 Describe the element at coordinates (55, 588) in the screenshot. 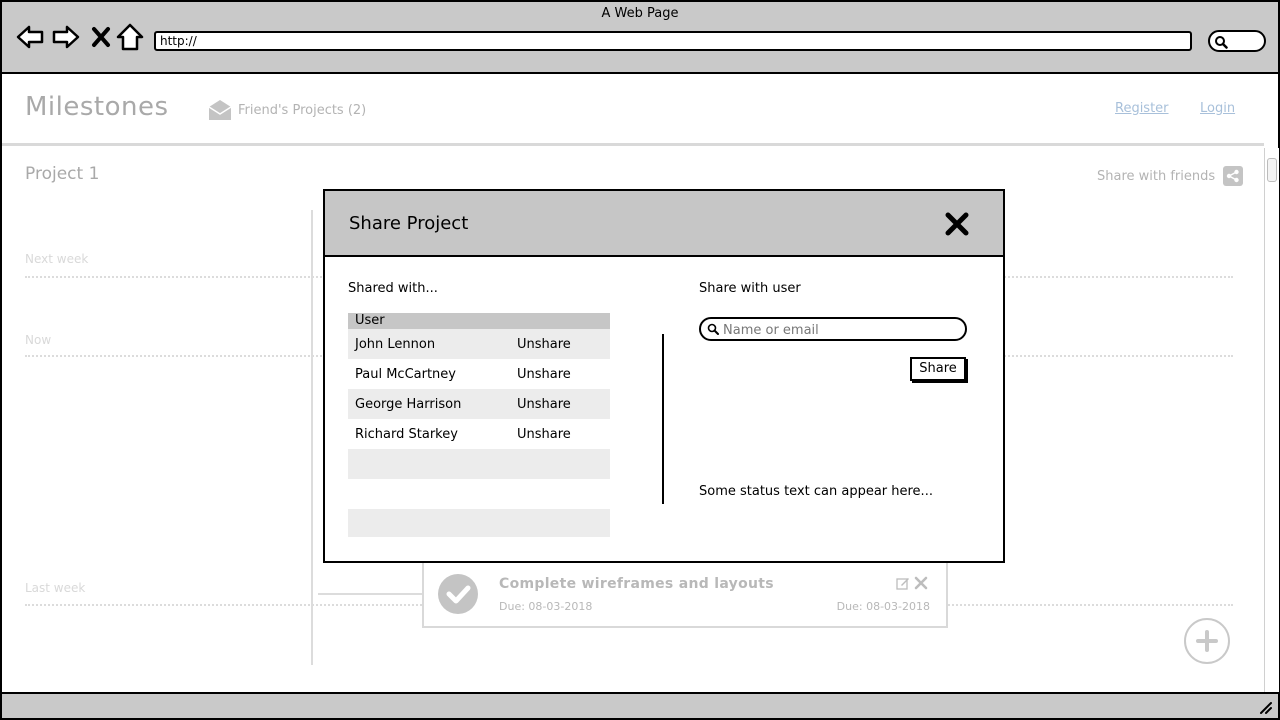

I see `timeline-label-last-week: Last week` at that location.